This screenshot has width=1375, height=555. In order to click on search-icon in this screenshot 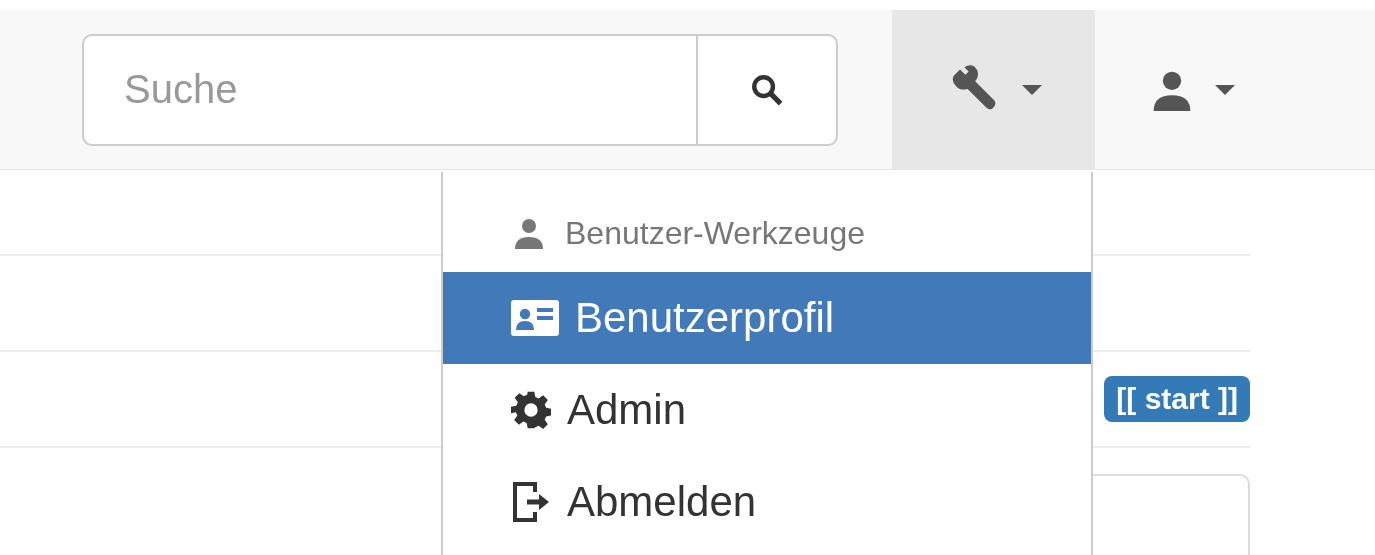, I will do `click(767, 89)`.